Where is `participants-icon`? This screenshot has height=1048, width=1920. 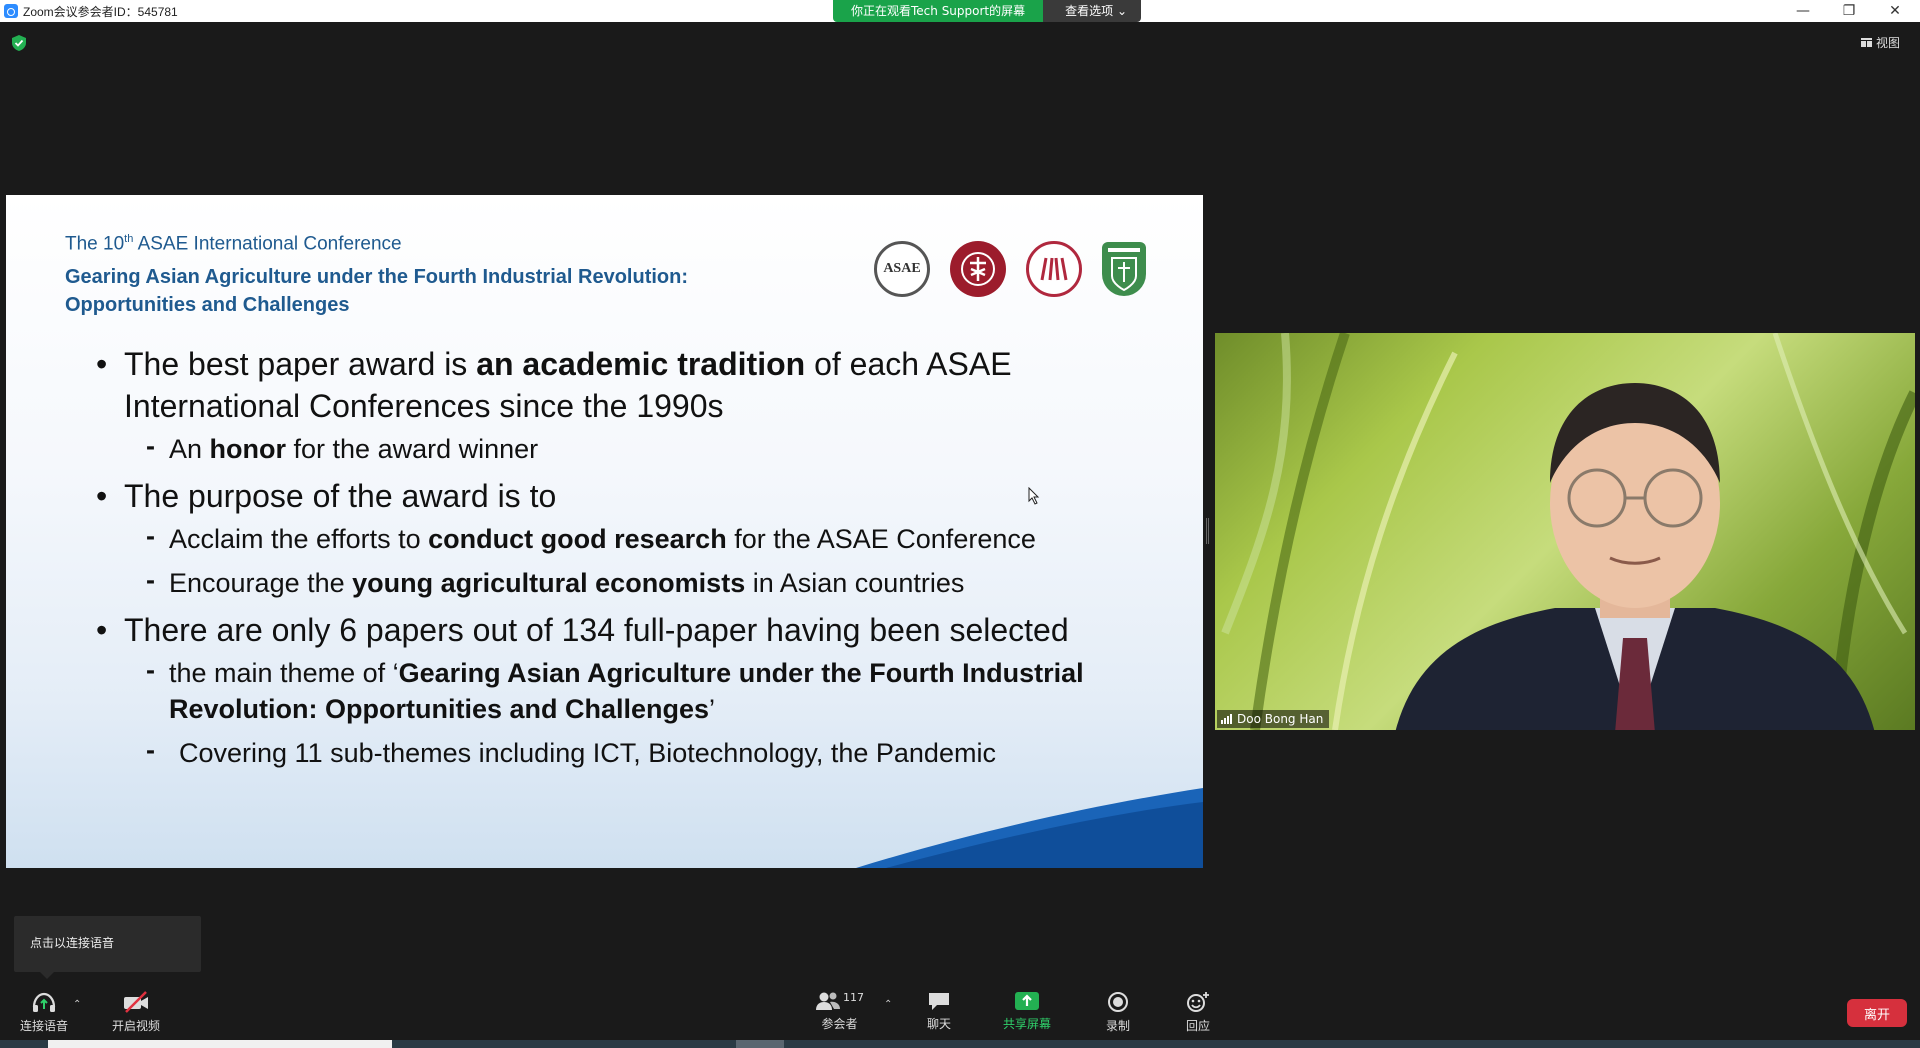
participants-icon is located at coordinates (828, 1001).